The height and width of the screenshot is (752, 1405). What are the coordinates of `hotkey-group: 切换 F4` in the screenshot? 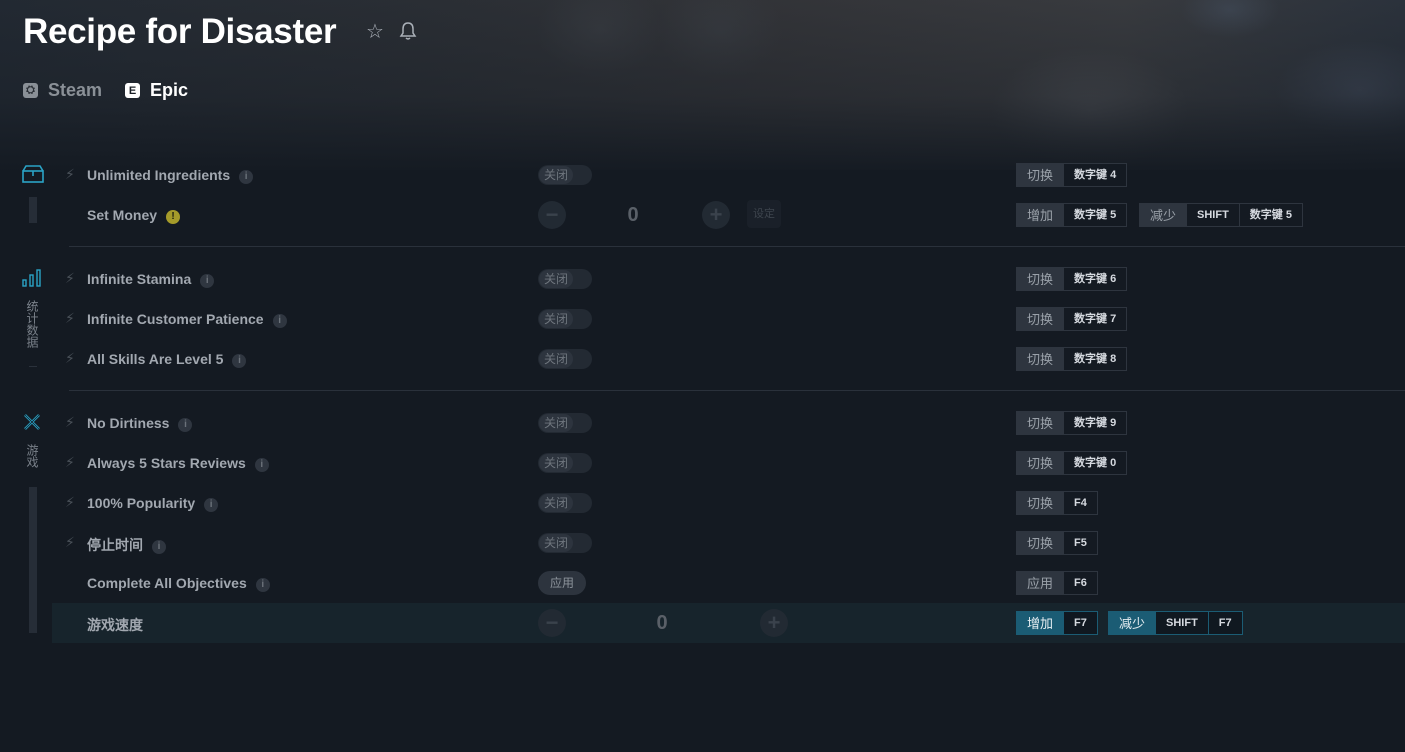 It's located at (1057, 503).